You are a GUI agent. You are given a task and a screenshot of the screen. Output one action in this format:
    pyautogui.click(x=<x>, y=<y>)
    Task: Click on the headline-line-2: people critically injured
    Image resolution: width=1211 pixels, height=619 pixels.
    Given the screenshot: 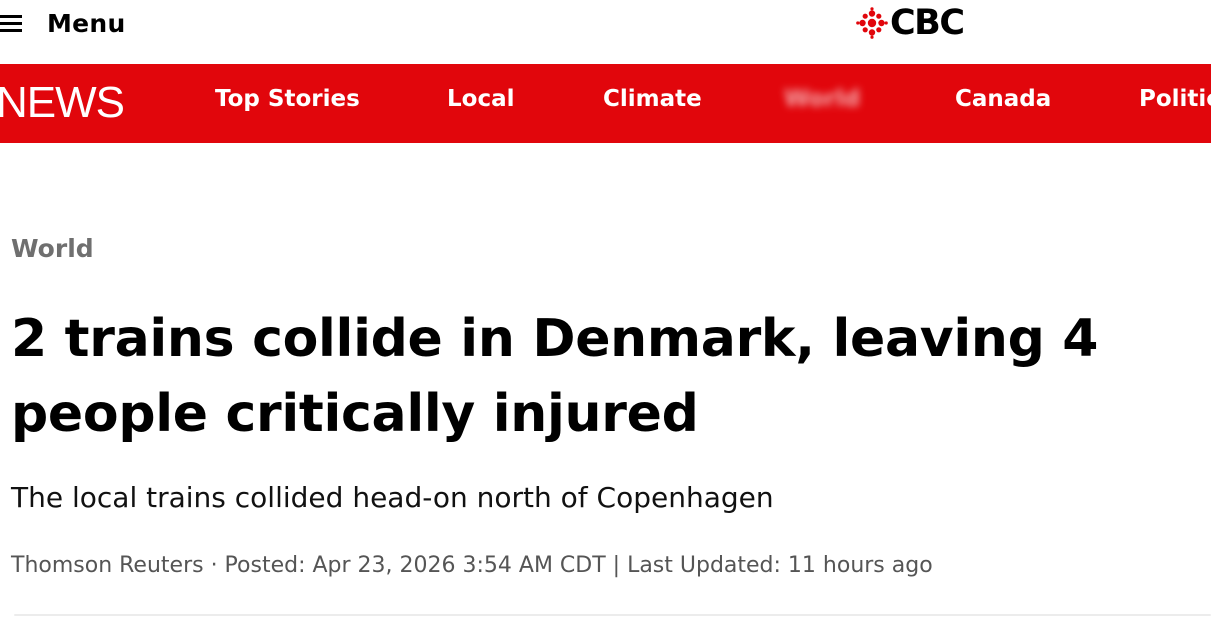 What is the action you would take?
    pyautogui.click(x=355, y=414)
    